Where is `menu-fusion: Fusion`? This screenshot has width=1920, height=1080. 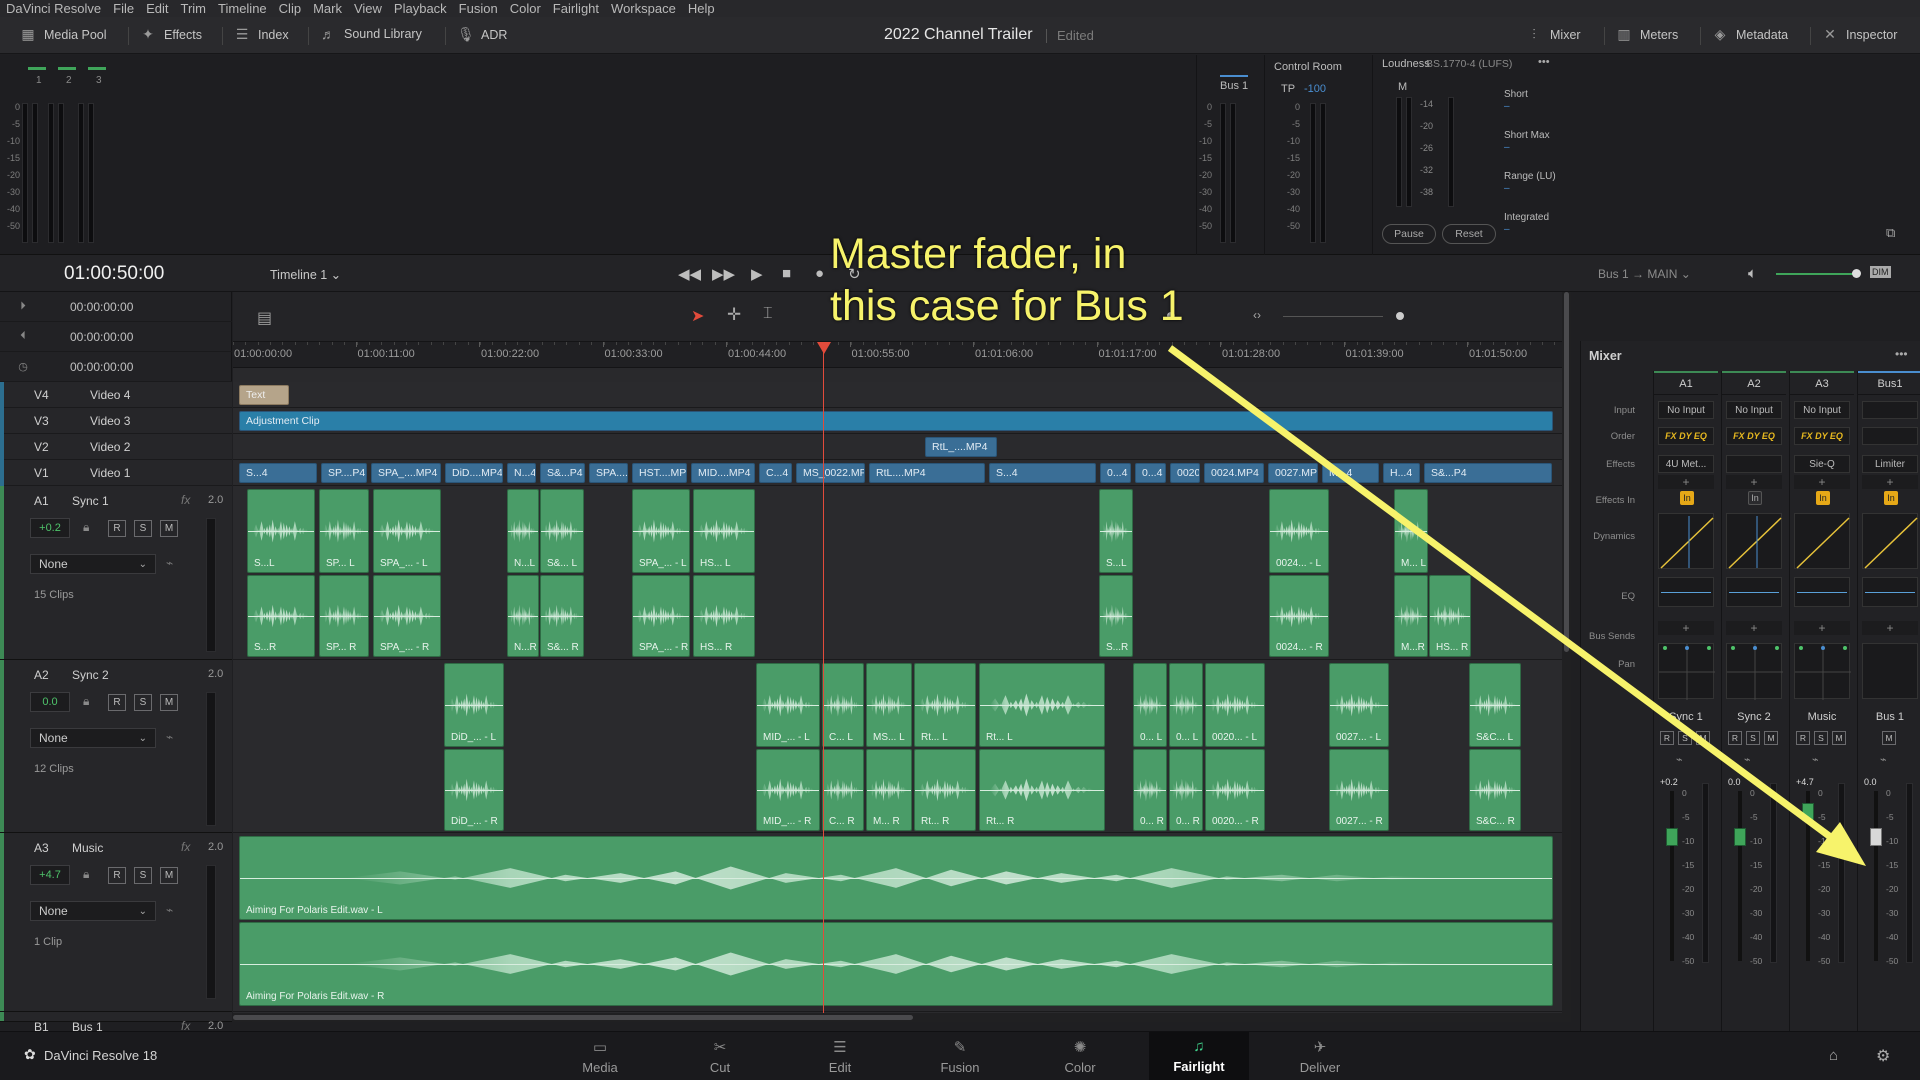 menu-fusion: Fusion is located at coordinates (478, 8).